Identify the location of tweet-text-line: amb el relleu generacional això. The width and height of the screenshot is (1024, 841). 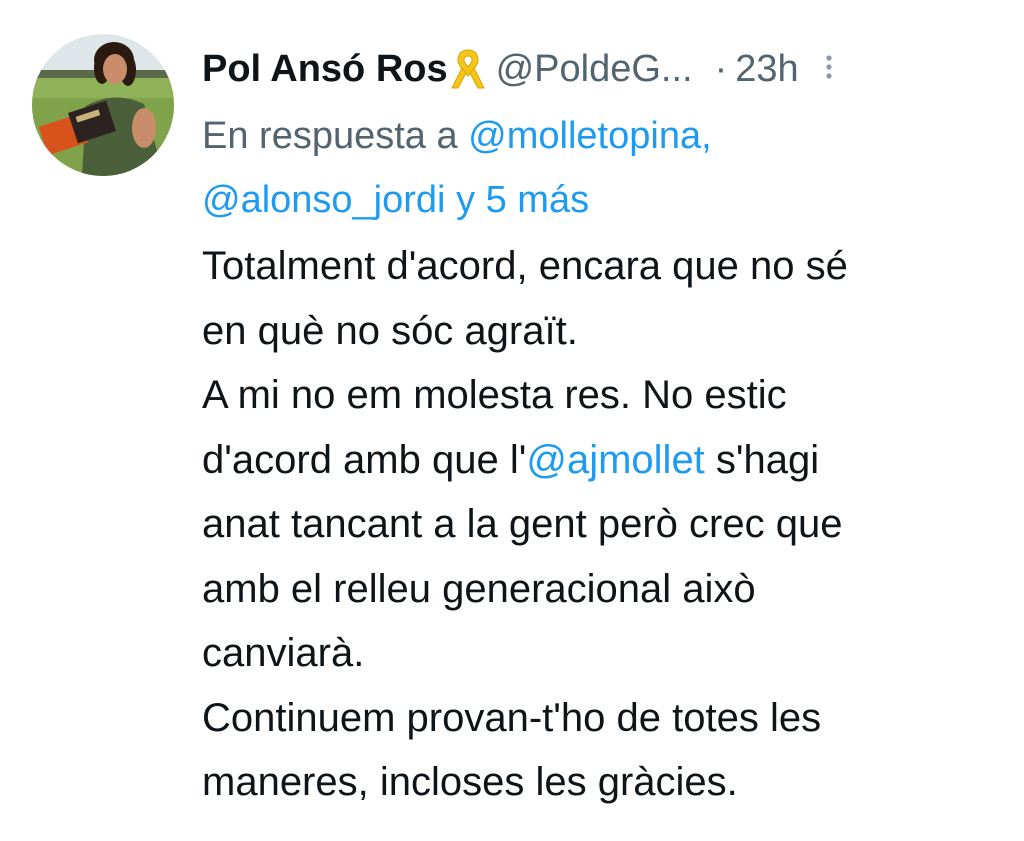
(479, 588).